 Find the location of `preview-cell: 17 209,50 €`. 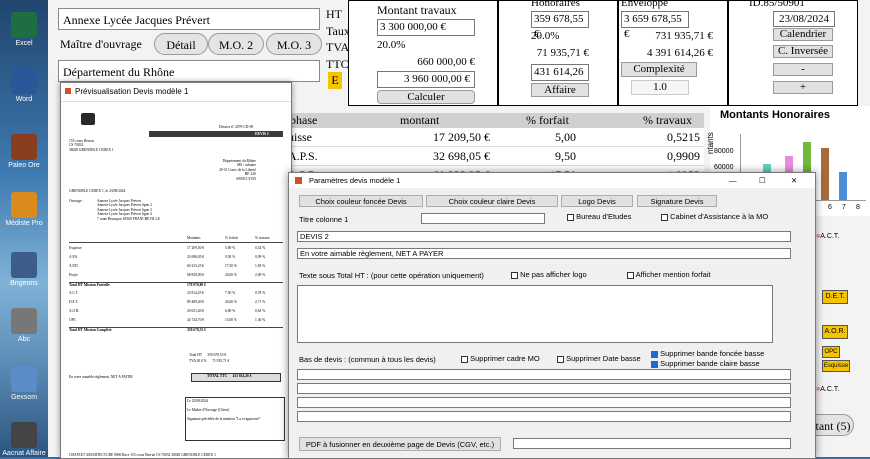

preview-cell: 17 209,50 € is located at coordinates (196, 248).